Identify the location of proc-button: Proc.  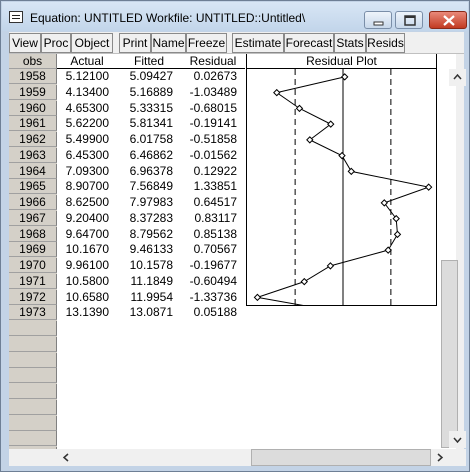
(56, 43).